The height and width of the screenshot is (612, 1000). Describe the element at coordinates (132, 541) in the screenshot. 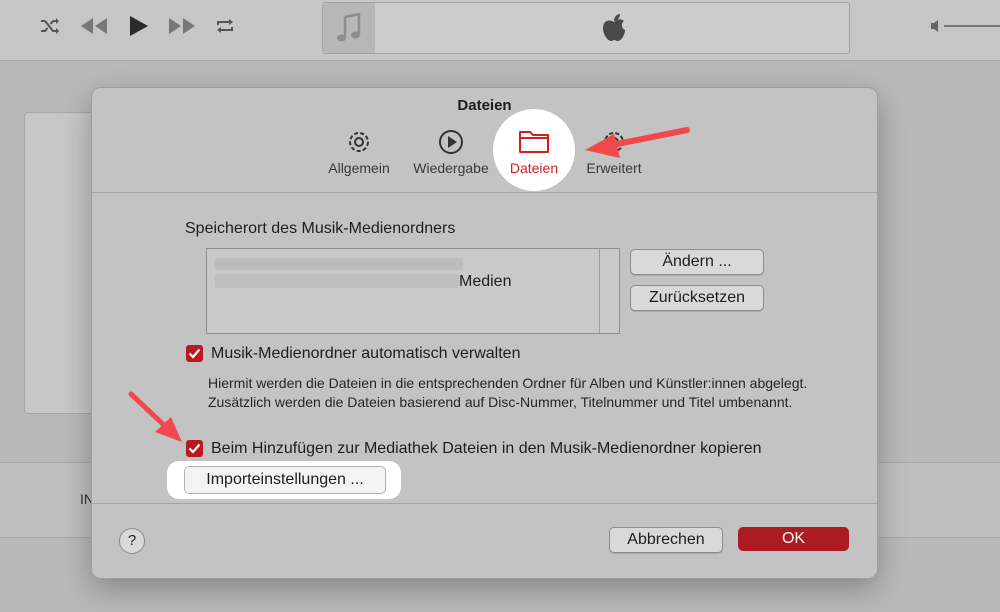

I see `help-button: ?` at that location.